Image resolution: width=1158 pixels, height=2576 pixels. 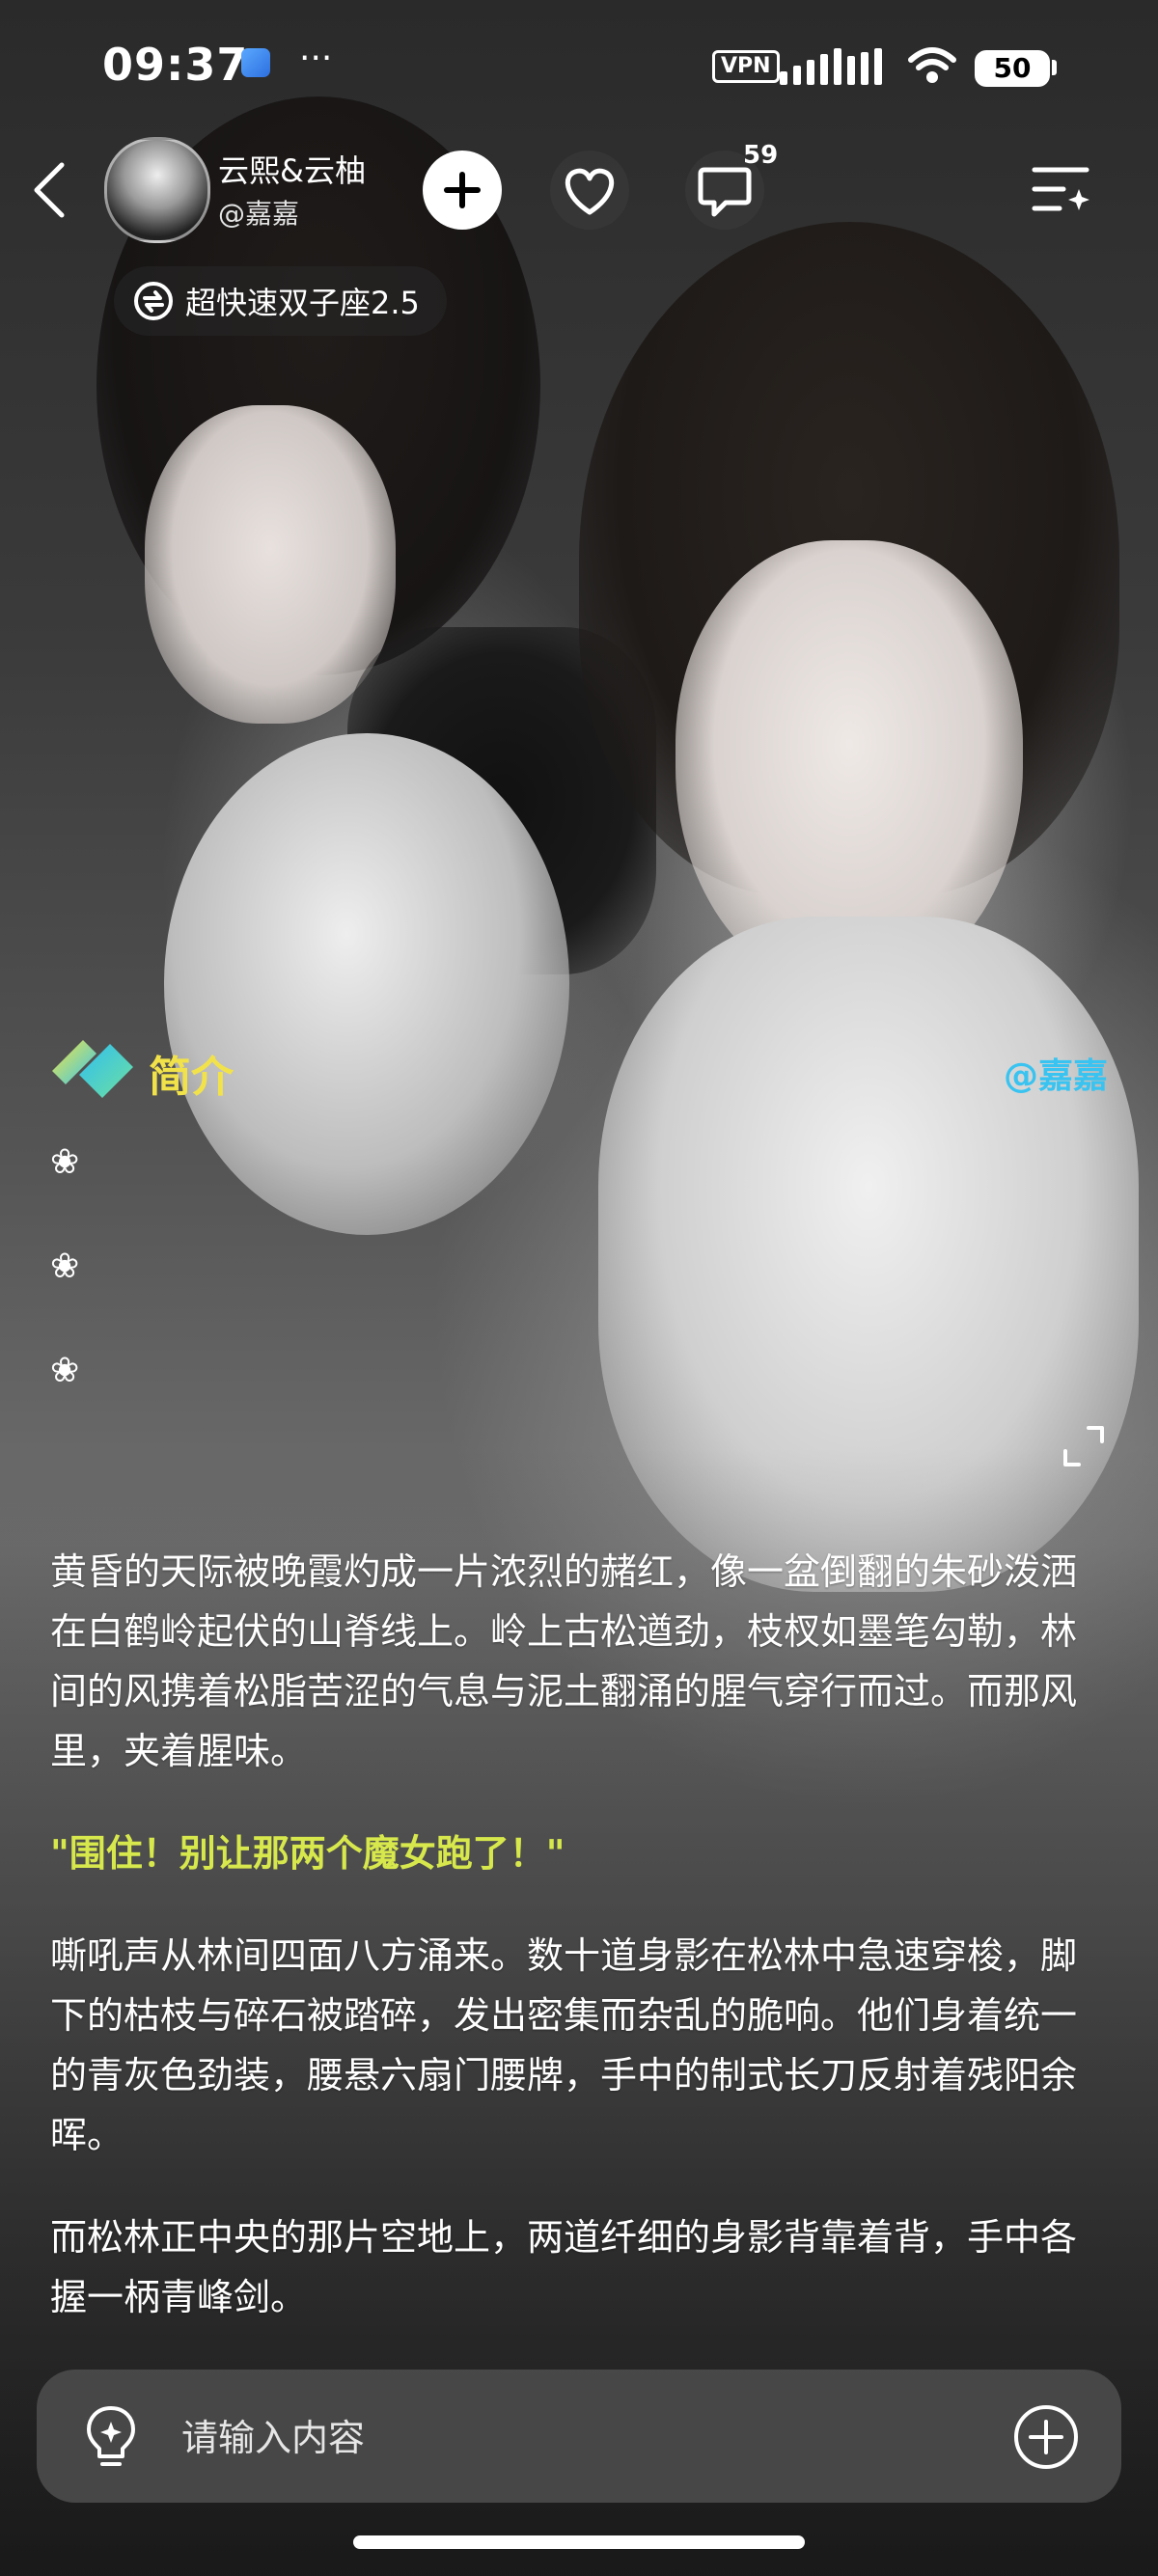 What do you see at coordinates (302, 303) in the screenshot?
I see `model-label: 超快速双子座2.5` at bounding box center [302, 303].